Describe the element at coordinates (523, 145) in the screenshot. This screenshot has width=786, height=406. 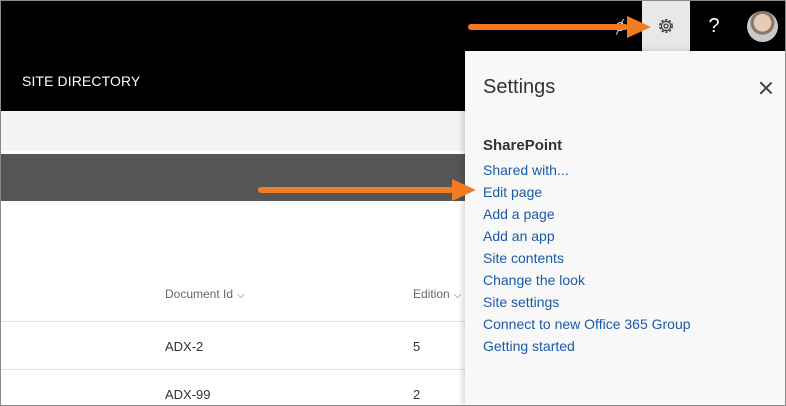
I see `section-title: SharePoint` at that location.